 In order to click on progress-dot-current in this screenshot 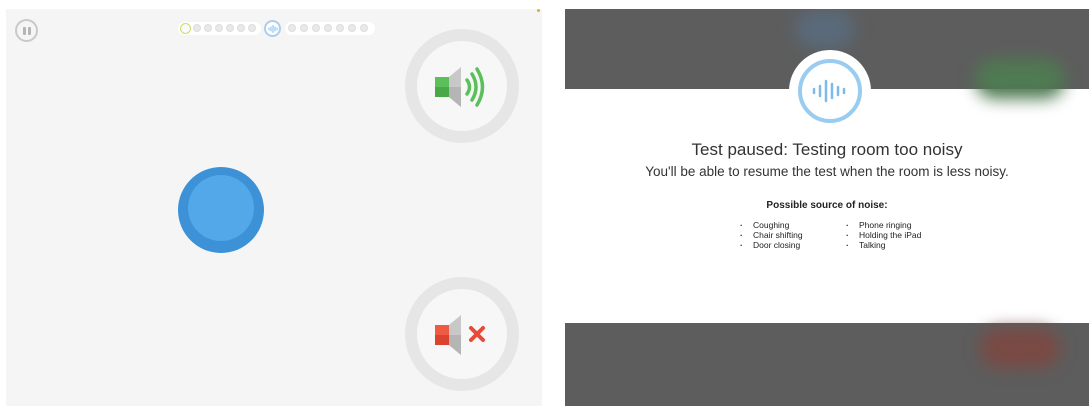, I will do `click(185, 28)`.